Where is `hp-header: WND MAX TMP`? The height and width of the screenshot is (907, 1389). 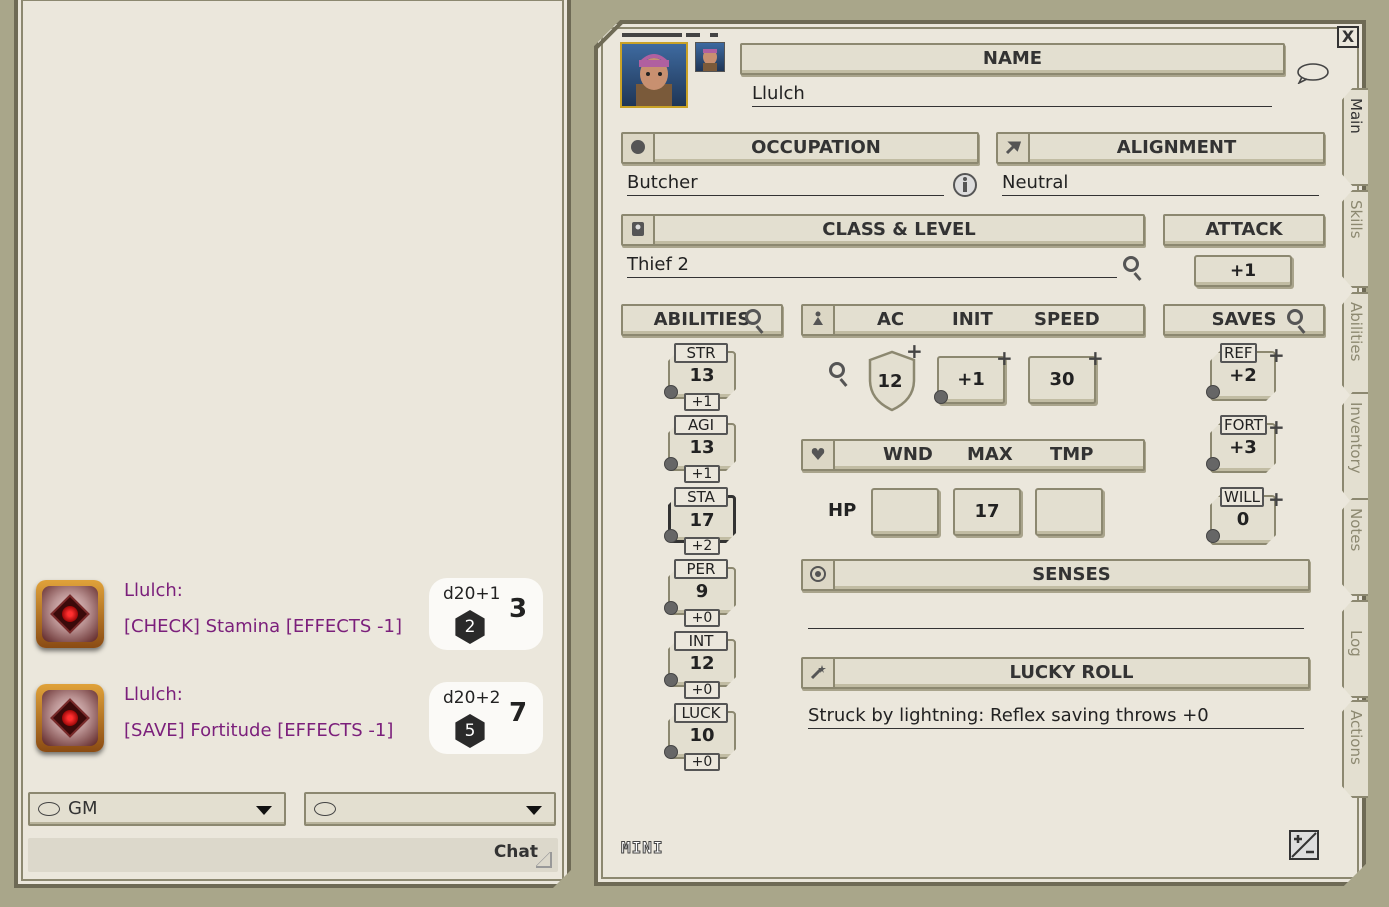
hp-header: WND MAX TMP is located at coordinates (973, 455).